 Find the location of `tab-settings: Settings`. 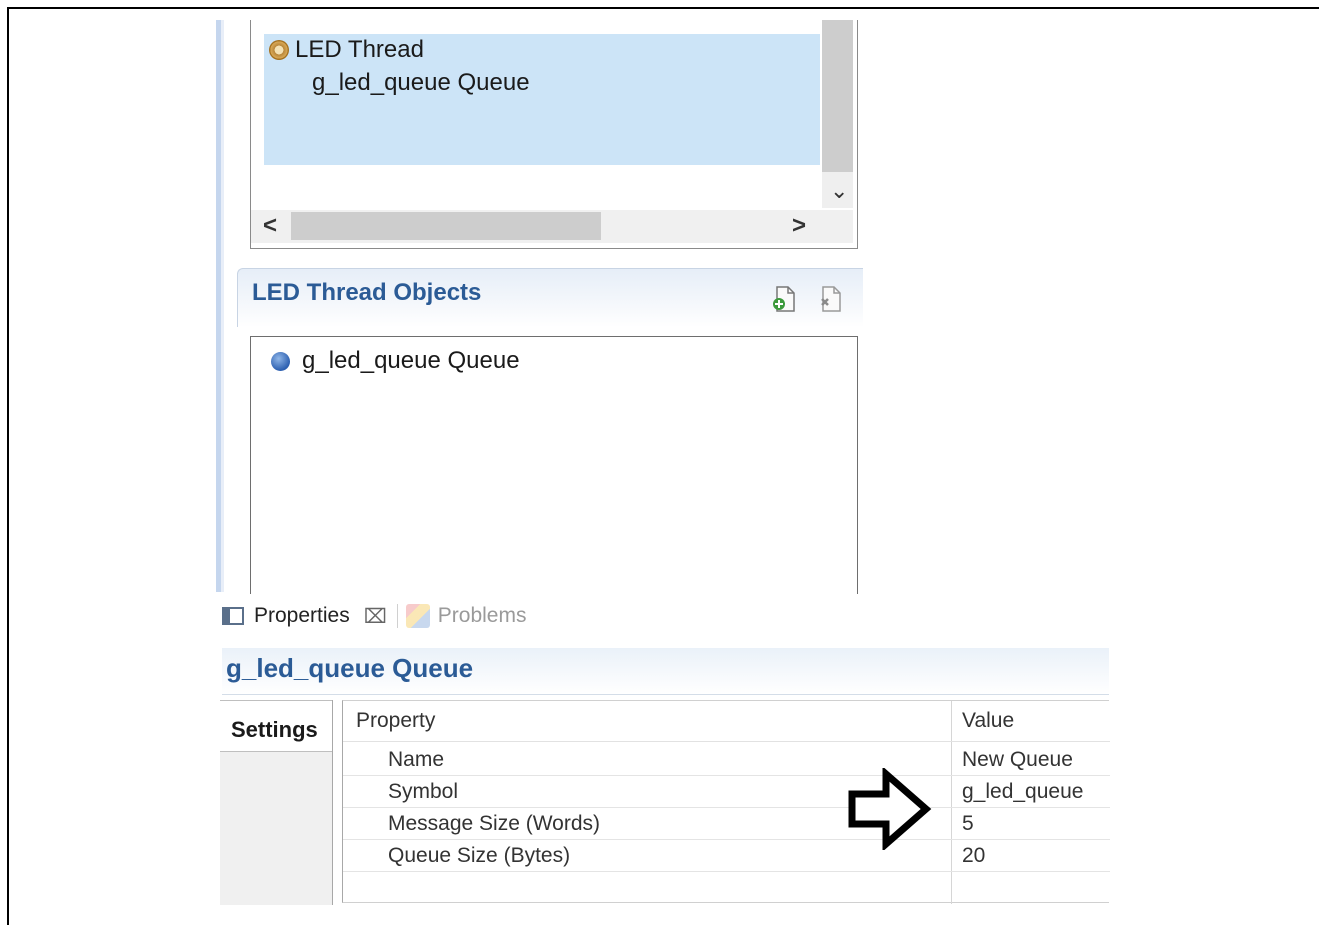

tab-settings: Settings is located at coordinates (276, 726).